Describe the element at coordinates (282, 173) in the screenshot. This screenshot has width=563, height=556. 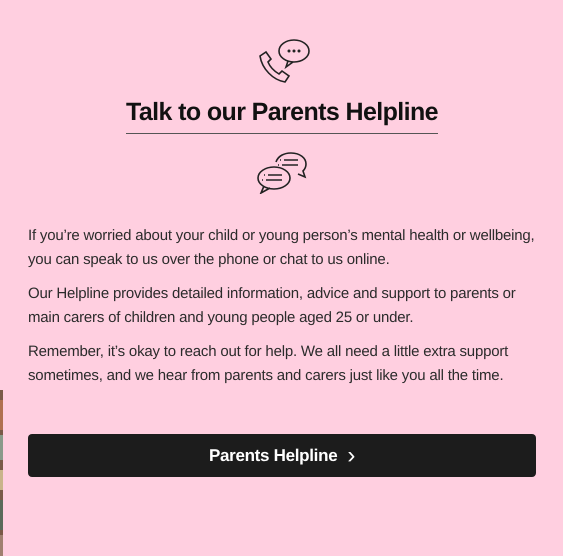
I see `chat-bubbles-icon` at that location.